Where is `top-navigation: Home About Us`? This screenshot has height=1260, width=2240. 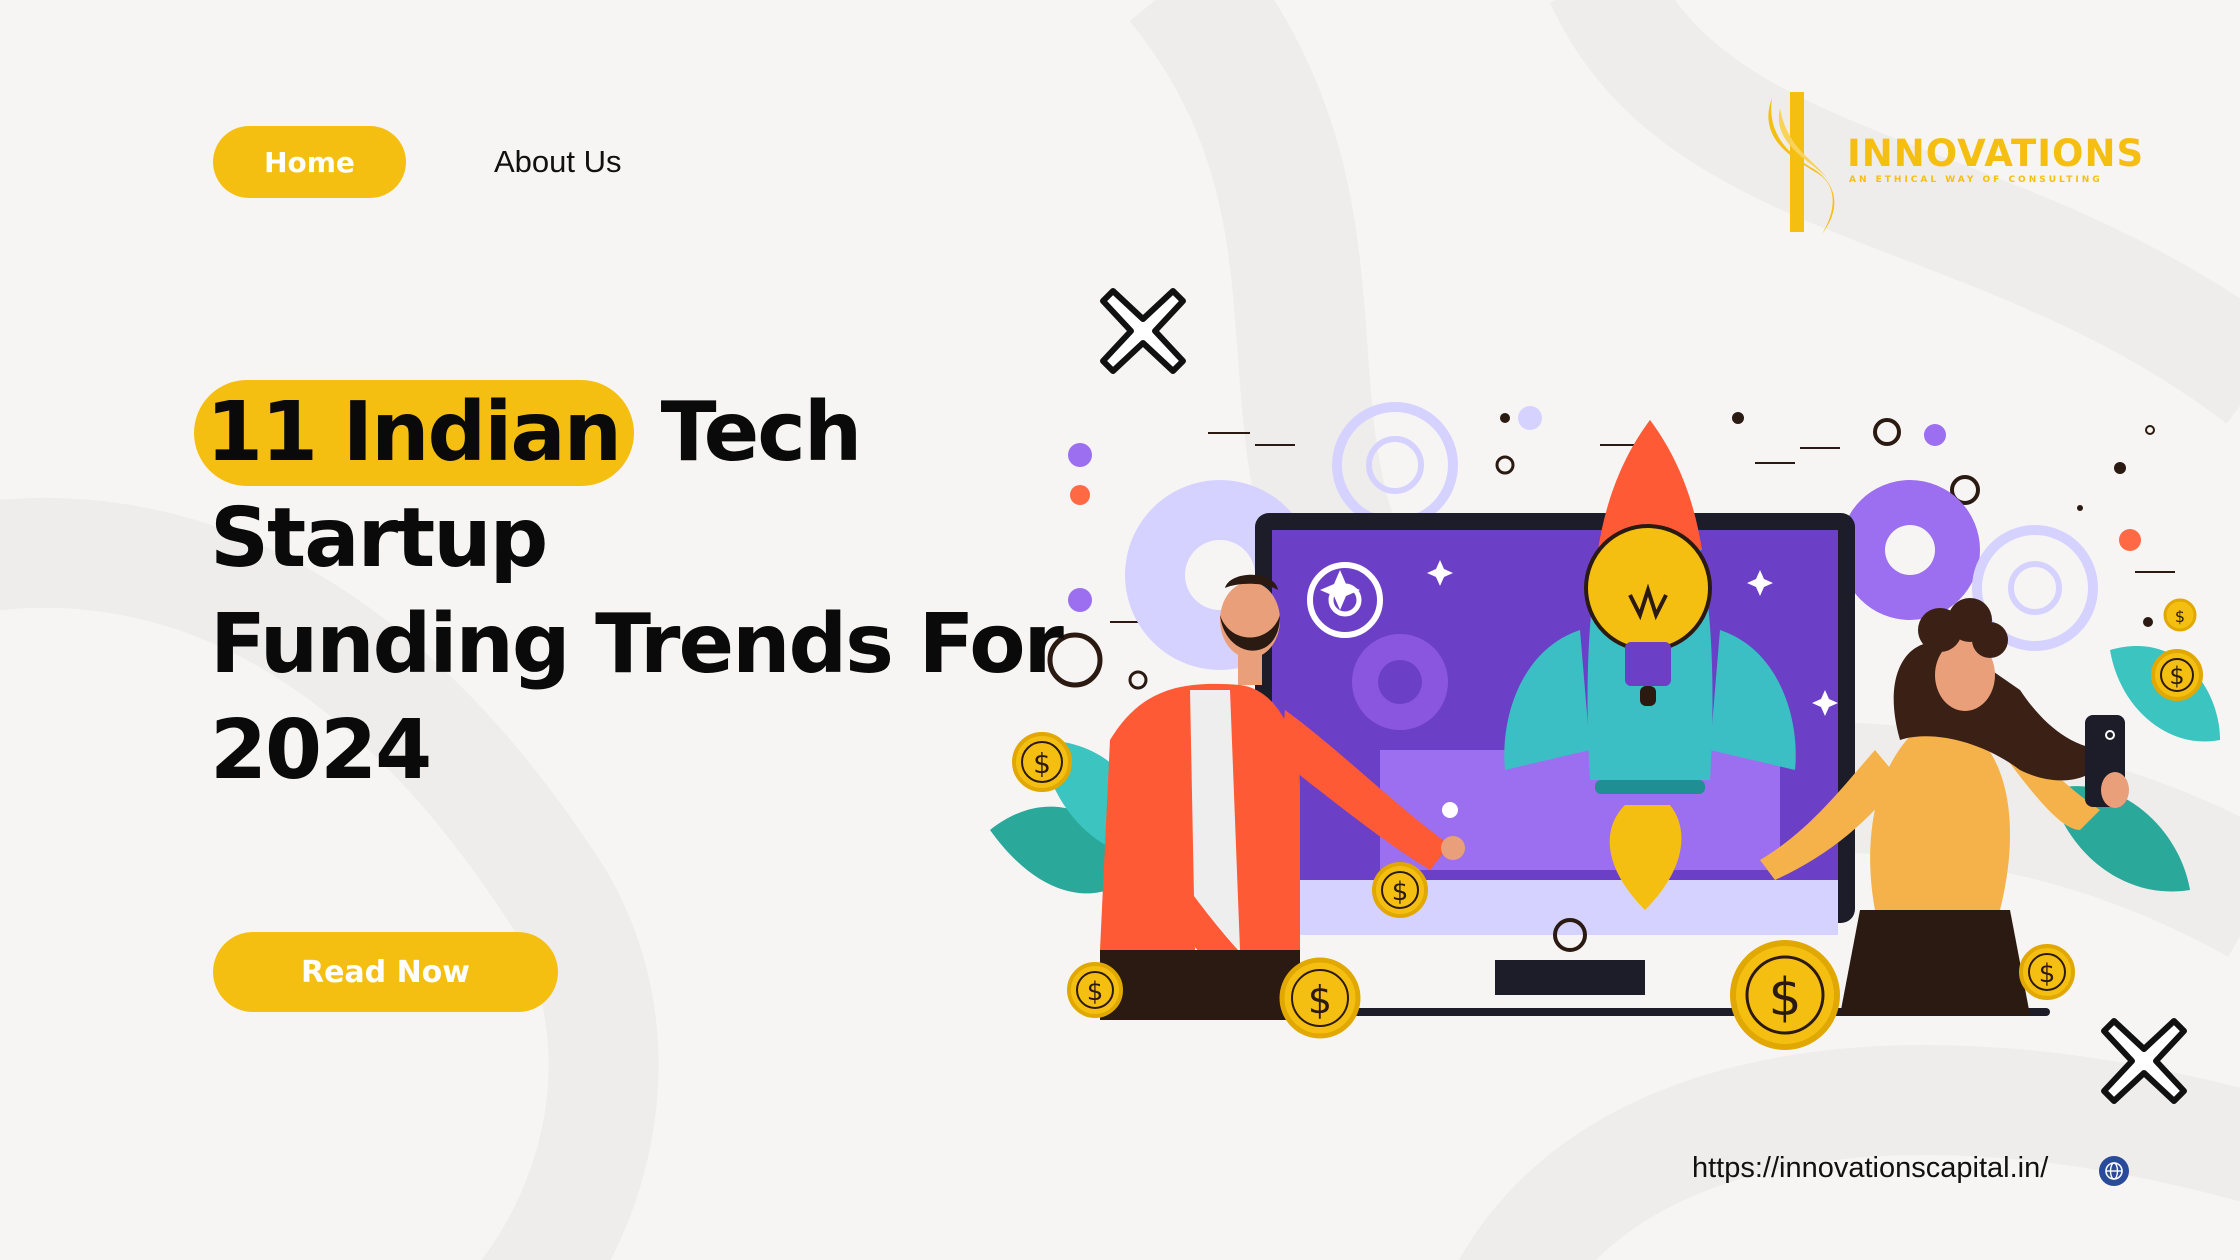 top-navigation: Home About Us is located at coordinates (417, 162).